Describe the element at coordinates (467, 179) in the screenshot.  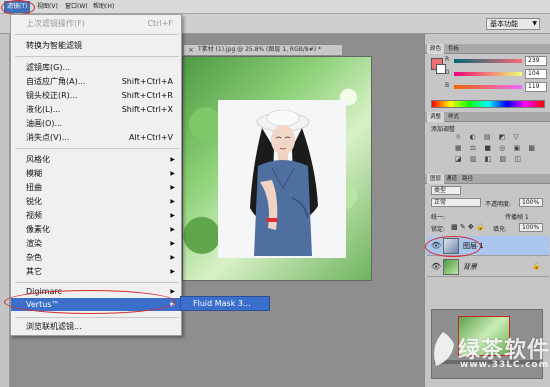
I see `tab-paths: 路径` at that location.